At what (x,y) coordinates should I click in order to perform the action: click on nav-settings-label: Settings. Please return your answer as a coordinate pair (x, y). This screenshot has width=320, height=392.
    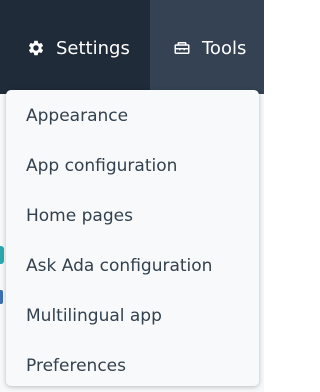
    Looking at the image, I should click on (93, 48).